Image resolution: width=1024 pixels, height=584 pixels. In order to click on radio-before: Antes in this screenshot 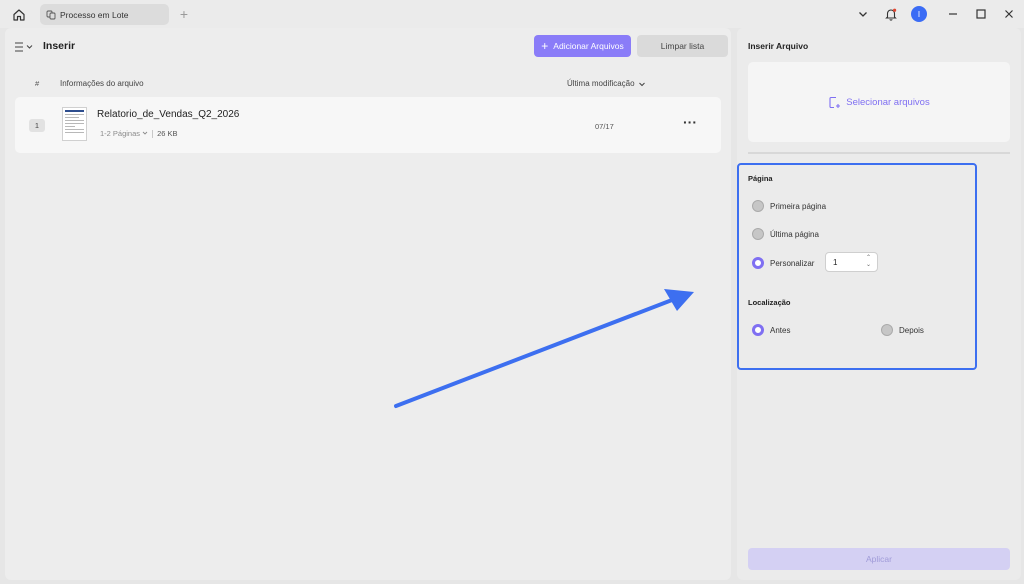, I will do `click(771, 330)`.